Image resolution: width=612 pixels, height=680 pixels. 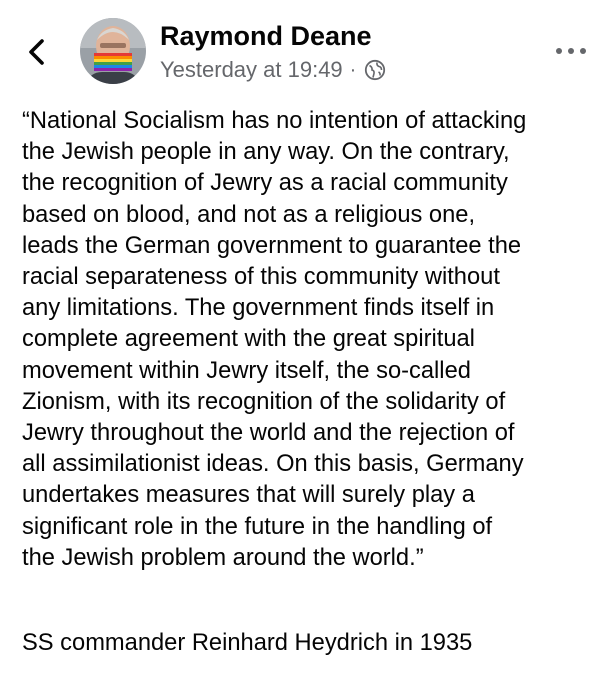 I want to click on post-meta: Yesterday at 19:49 ·, so click(x=273, y=70).